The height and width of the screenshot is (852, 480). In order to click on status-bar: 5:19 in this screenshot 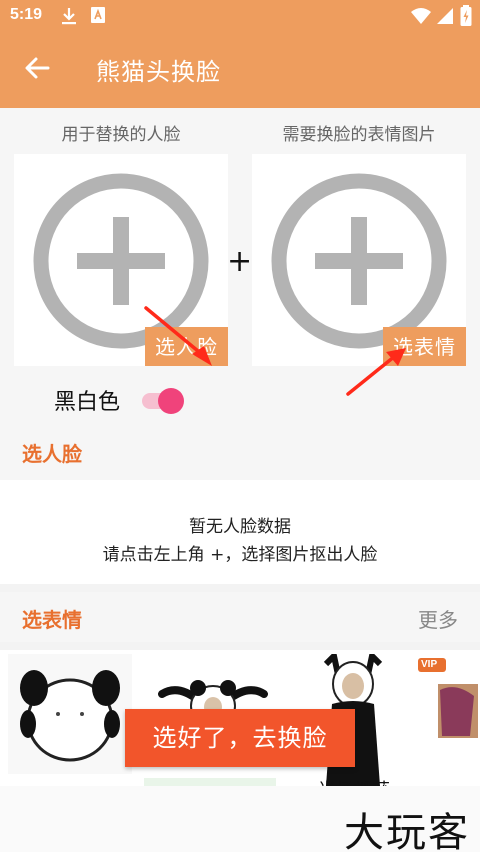, I will do `click(240, 16)`.